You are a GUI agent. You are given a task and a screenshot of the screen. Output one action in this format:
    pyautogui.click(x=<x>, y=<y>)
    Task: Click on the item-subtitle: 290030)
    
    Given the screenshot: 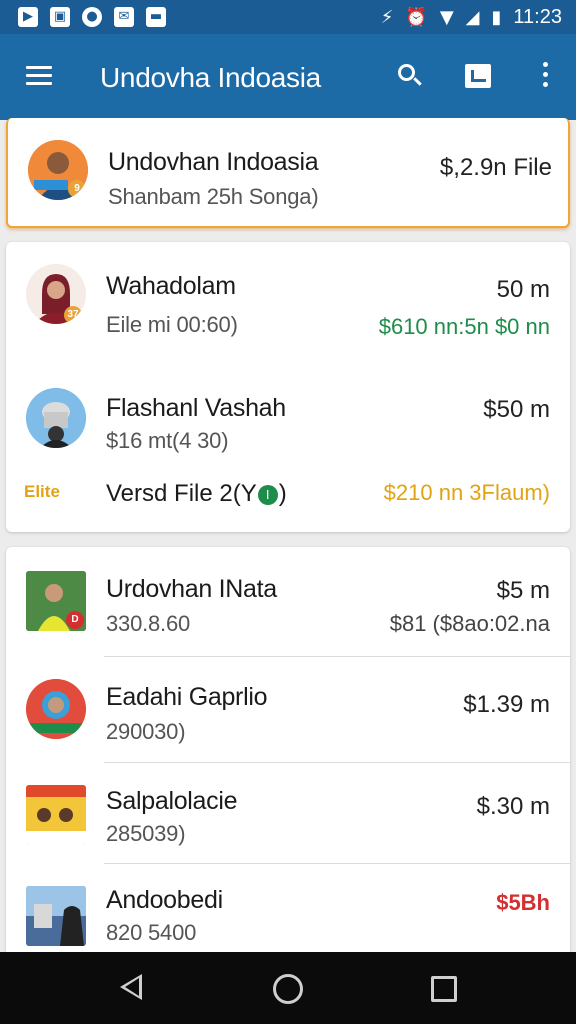 What is the action you would take?
    pyautogui.click(x=146, y=731)
    